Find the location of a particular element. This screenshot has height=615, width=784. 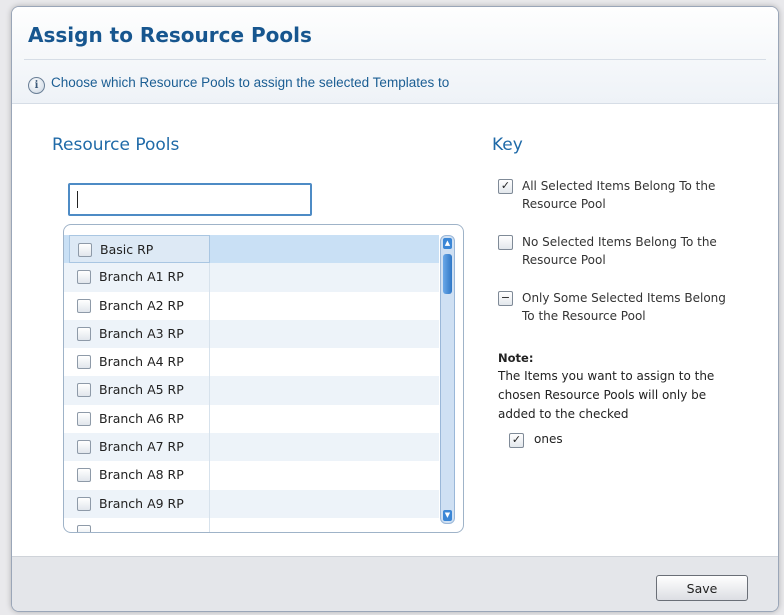

save-button: Save is located at coordinates (702, 588).